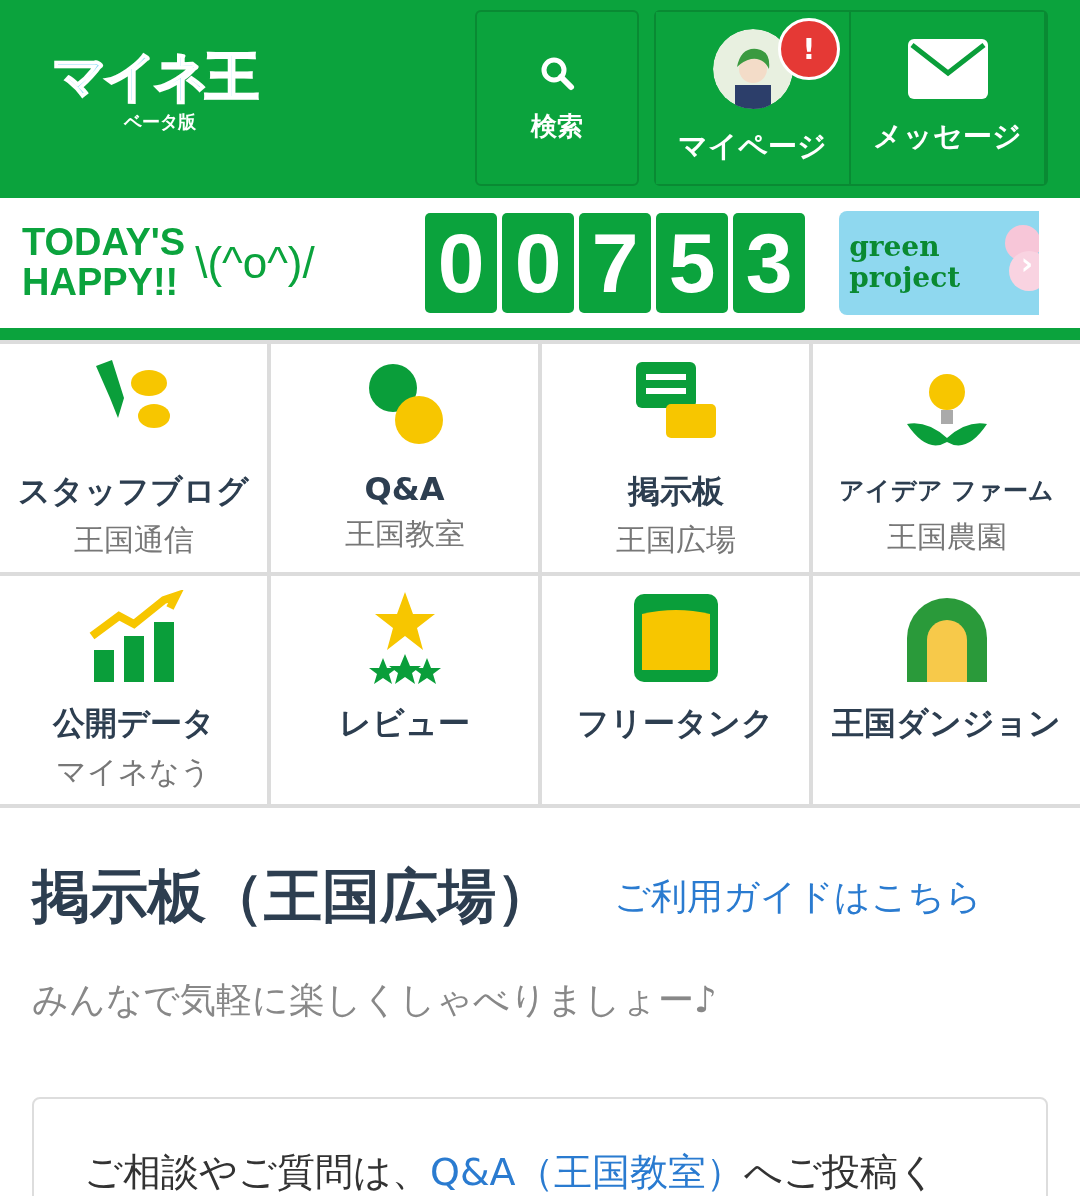  Describe the element at coordinates (692, 263) in the screenshot. I see `counter-digit: 5` at that location.